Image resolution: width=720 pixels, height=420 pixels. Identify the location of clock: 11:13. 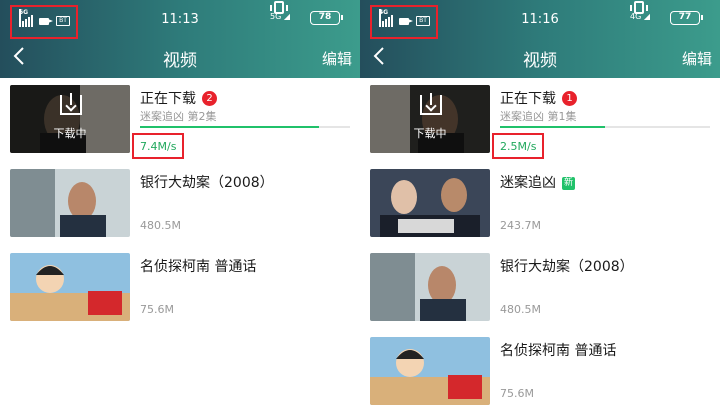
(180, 19).